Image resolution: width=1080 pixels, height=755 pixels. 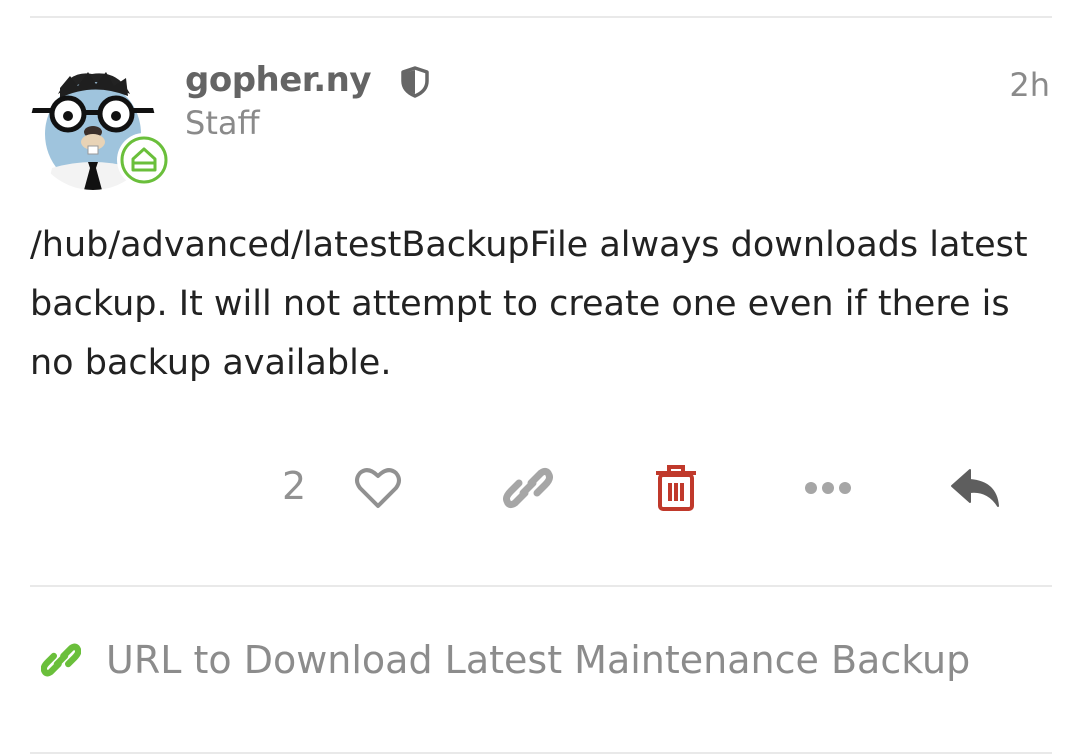 What do you see at coordinates (541, 753) in the screenshot?
I see `bottom-divider` at bounding box center [541, 753].